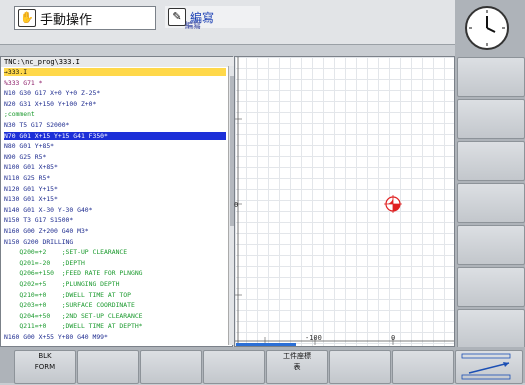 The image size is (525, 385). Describe the element at coordinates (115, 220) in the screenshot. I see `program-line: N150 T3 G17 S1500*` at that location.